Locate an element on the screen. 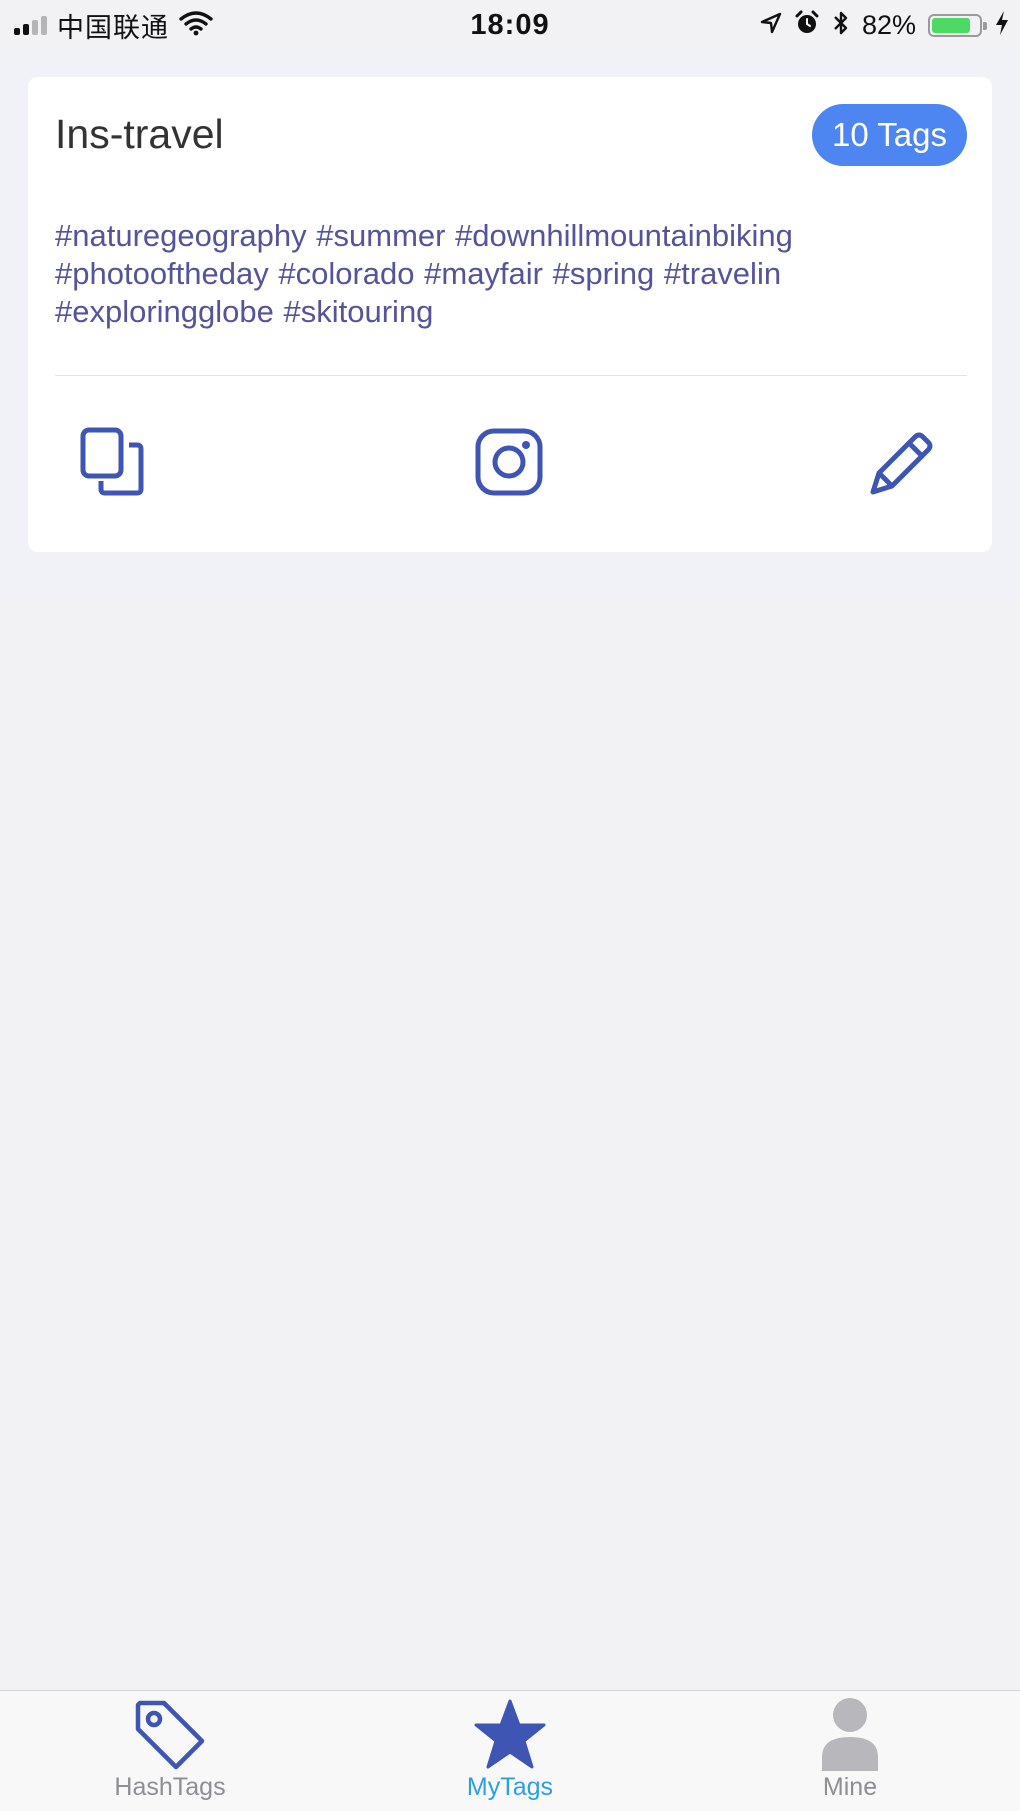  edit-button is located at coordinates (905, 467).